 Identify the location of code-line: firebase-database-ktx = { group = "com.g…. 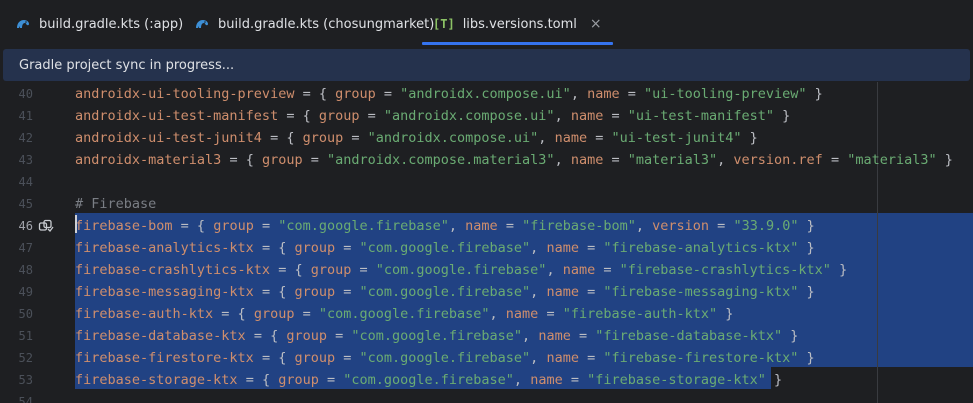
(437, 336).